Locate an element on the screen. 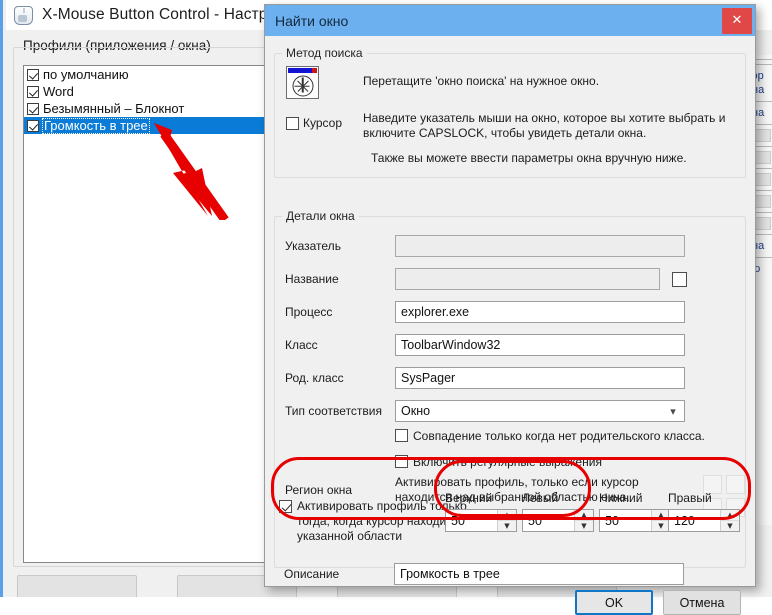 This screenshot has height=615, width=772. drag-instruction-text: Перетащите 'окно поиска' на нужное окно. is located at coordinates (481, 81).